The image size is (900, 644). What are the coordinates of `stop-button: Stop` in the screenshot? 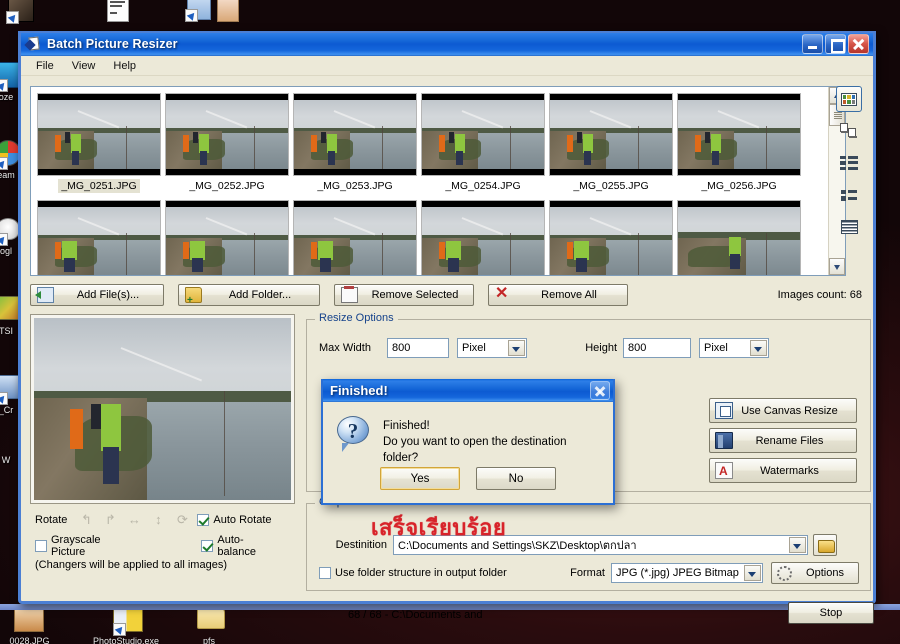 It's located at (831, 613).